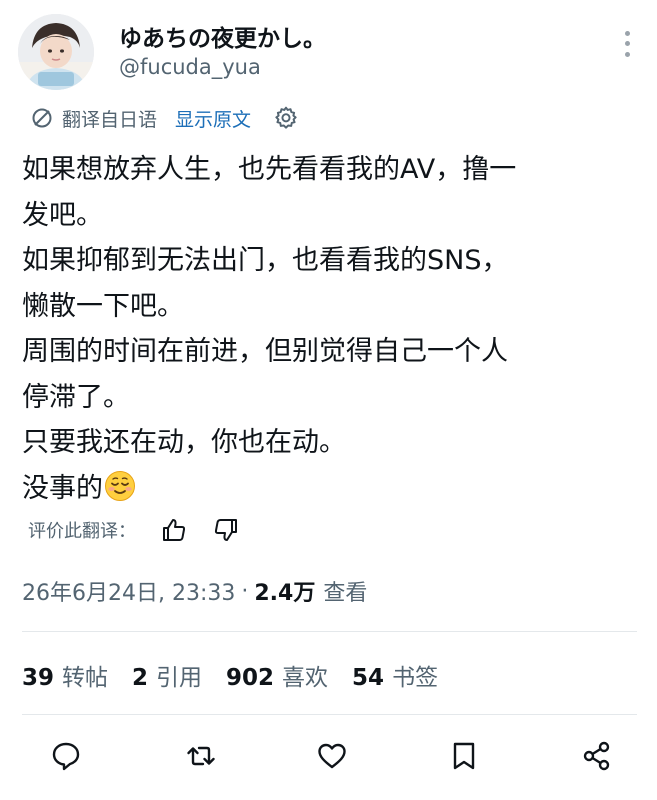 This screenshot has height=800, width=657. I want to click on thumbs-up-icon, so click(174, 530).